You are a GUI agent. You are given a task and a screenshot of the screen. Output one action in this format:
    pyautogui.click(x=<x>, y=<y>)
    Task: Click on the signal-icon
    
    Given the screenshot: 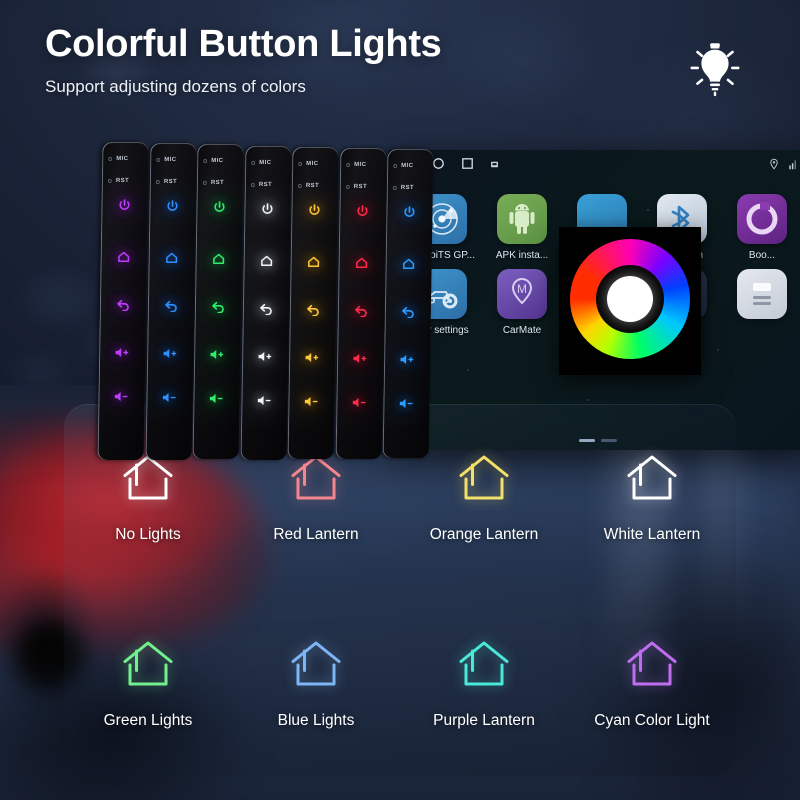 What is the action you would take?
    pyautogui.click(x=793, y=166)
    